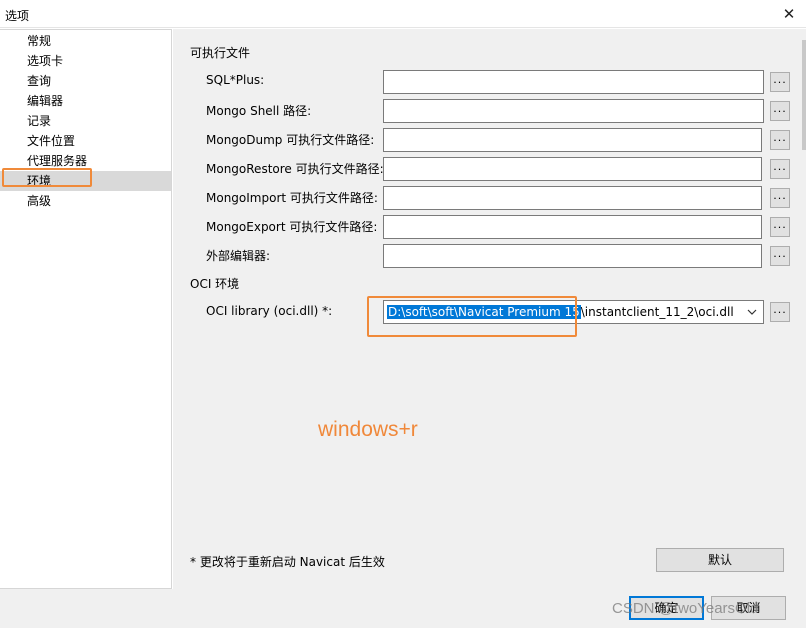 The width and height of the screenshot is (806, 628). I want to click on oci-library-rest-text: \instantclient_11_2\oci.dll, so click(657, 312).